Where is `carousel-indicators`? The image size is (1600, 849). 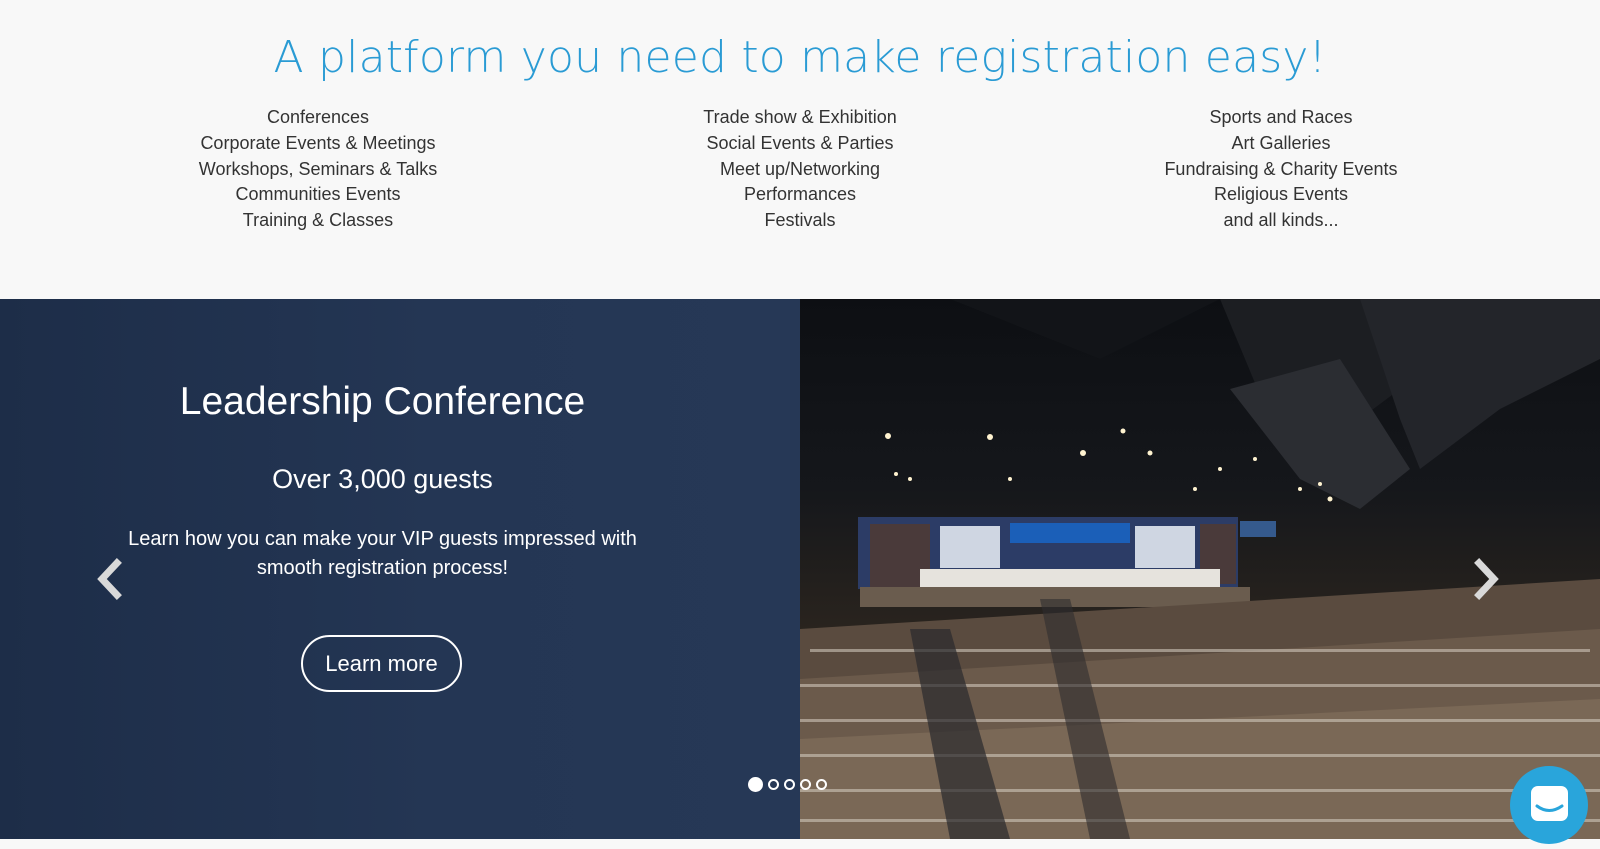
carousel-indicators is located at coordinates (787, 786).